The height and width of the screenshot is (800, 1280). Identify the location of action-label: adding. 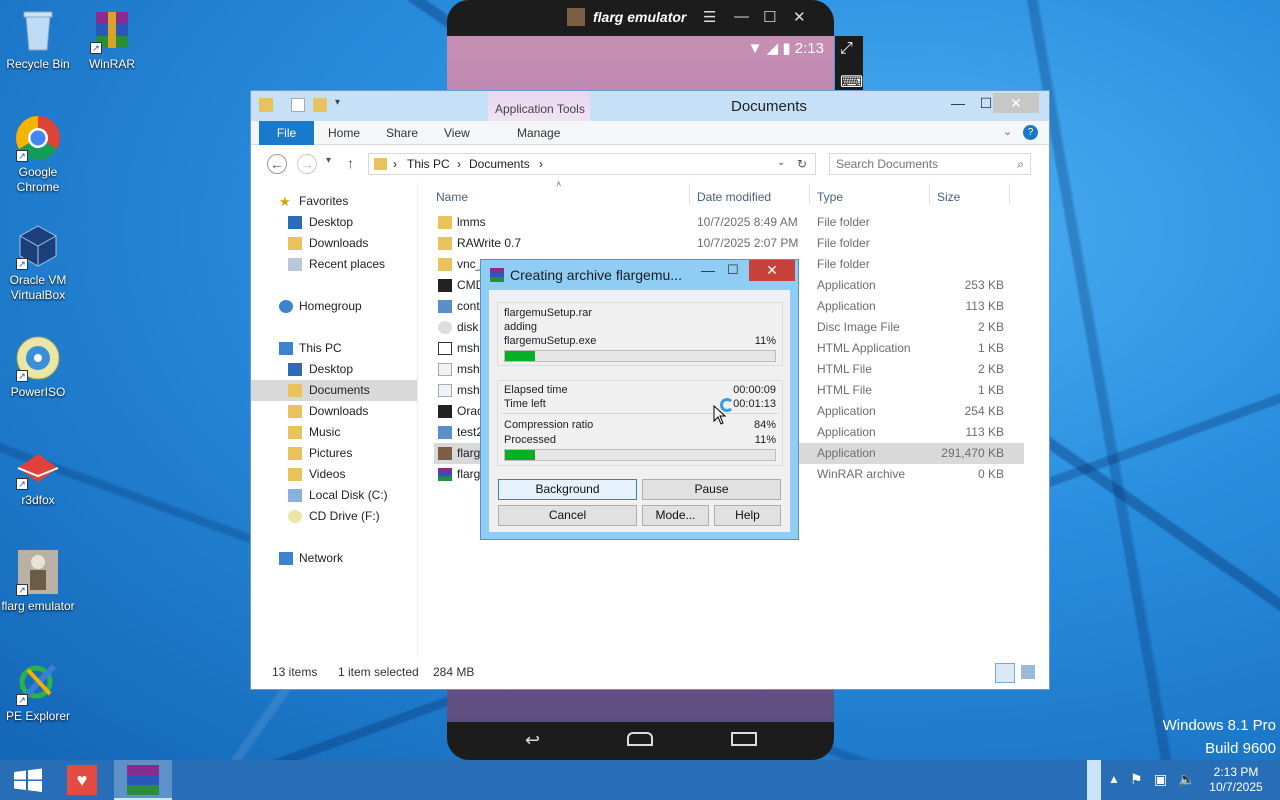
(521, 327).